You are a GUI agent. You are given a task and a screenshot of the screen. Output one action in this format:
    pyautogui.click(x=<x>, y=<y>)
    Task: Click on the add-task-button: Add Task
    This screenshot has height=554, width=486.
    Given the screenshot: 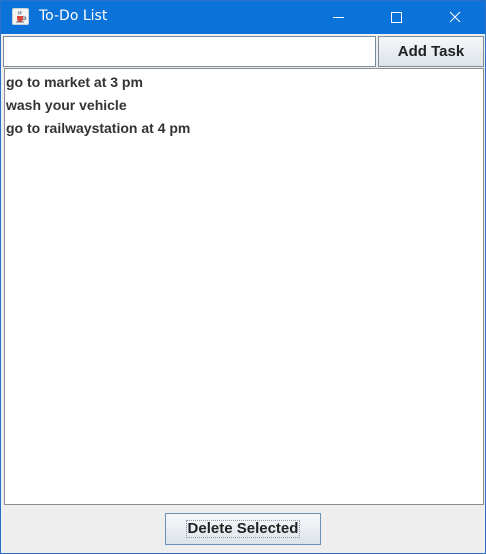 What is the action you would take?
    pyautogui.click(x=431, y=51)
    